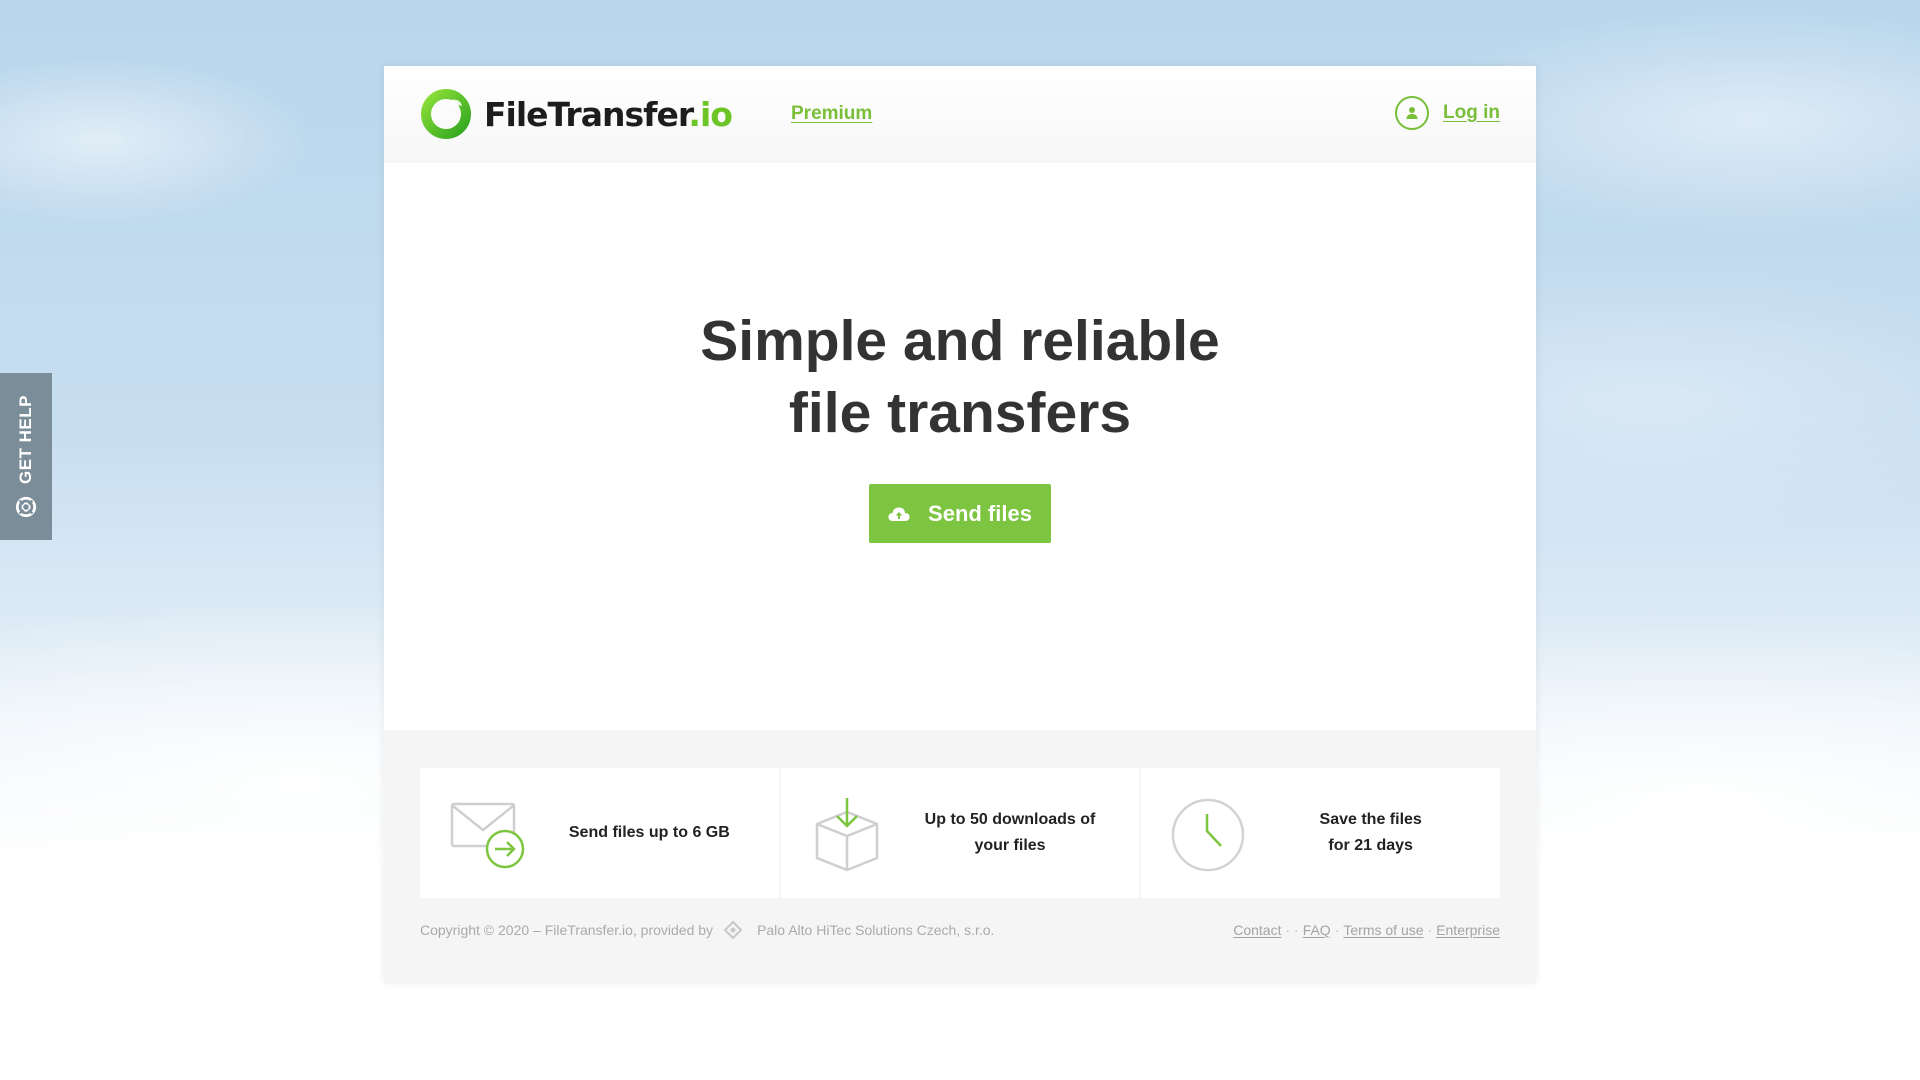  I want to click on feature-line: Up to 50 downloads of, so click(1010, 819).